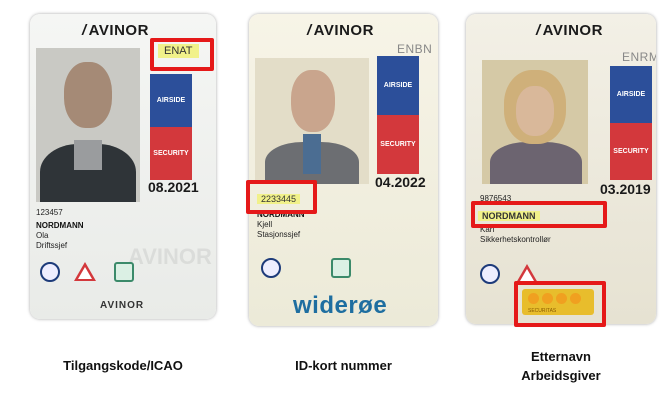 The width and height of the screenshot is (667, 393). Describe the element at coordinates (539, 214) in the screenshot. I see `highlight-surname` at that location.